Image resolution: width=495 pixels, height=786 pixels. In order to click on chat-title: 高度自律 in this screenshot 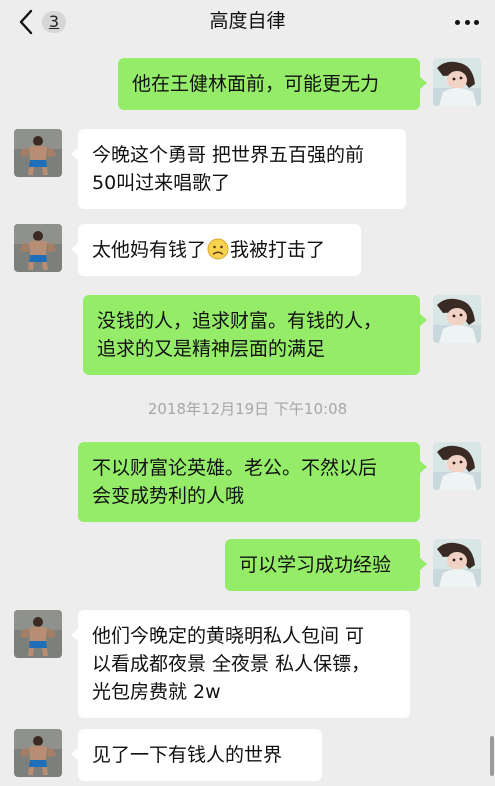, I will do `click(247, 21)`.